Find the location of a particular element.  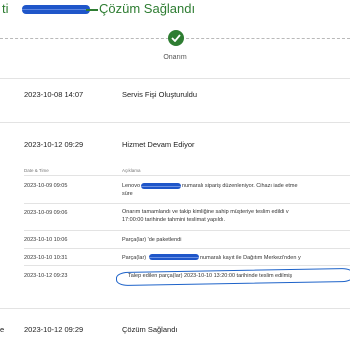

log-datetime: 2023-10-10 10:31 is located at coordinates (46, 258).